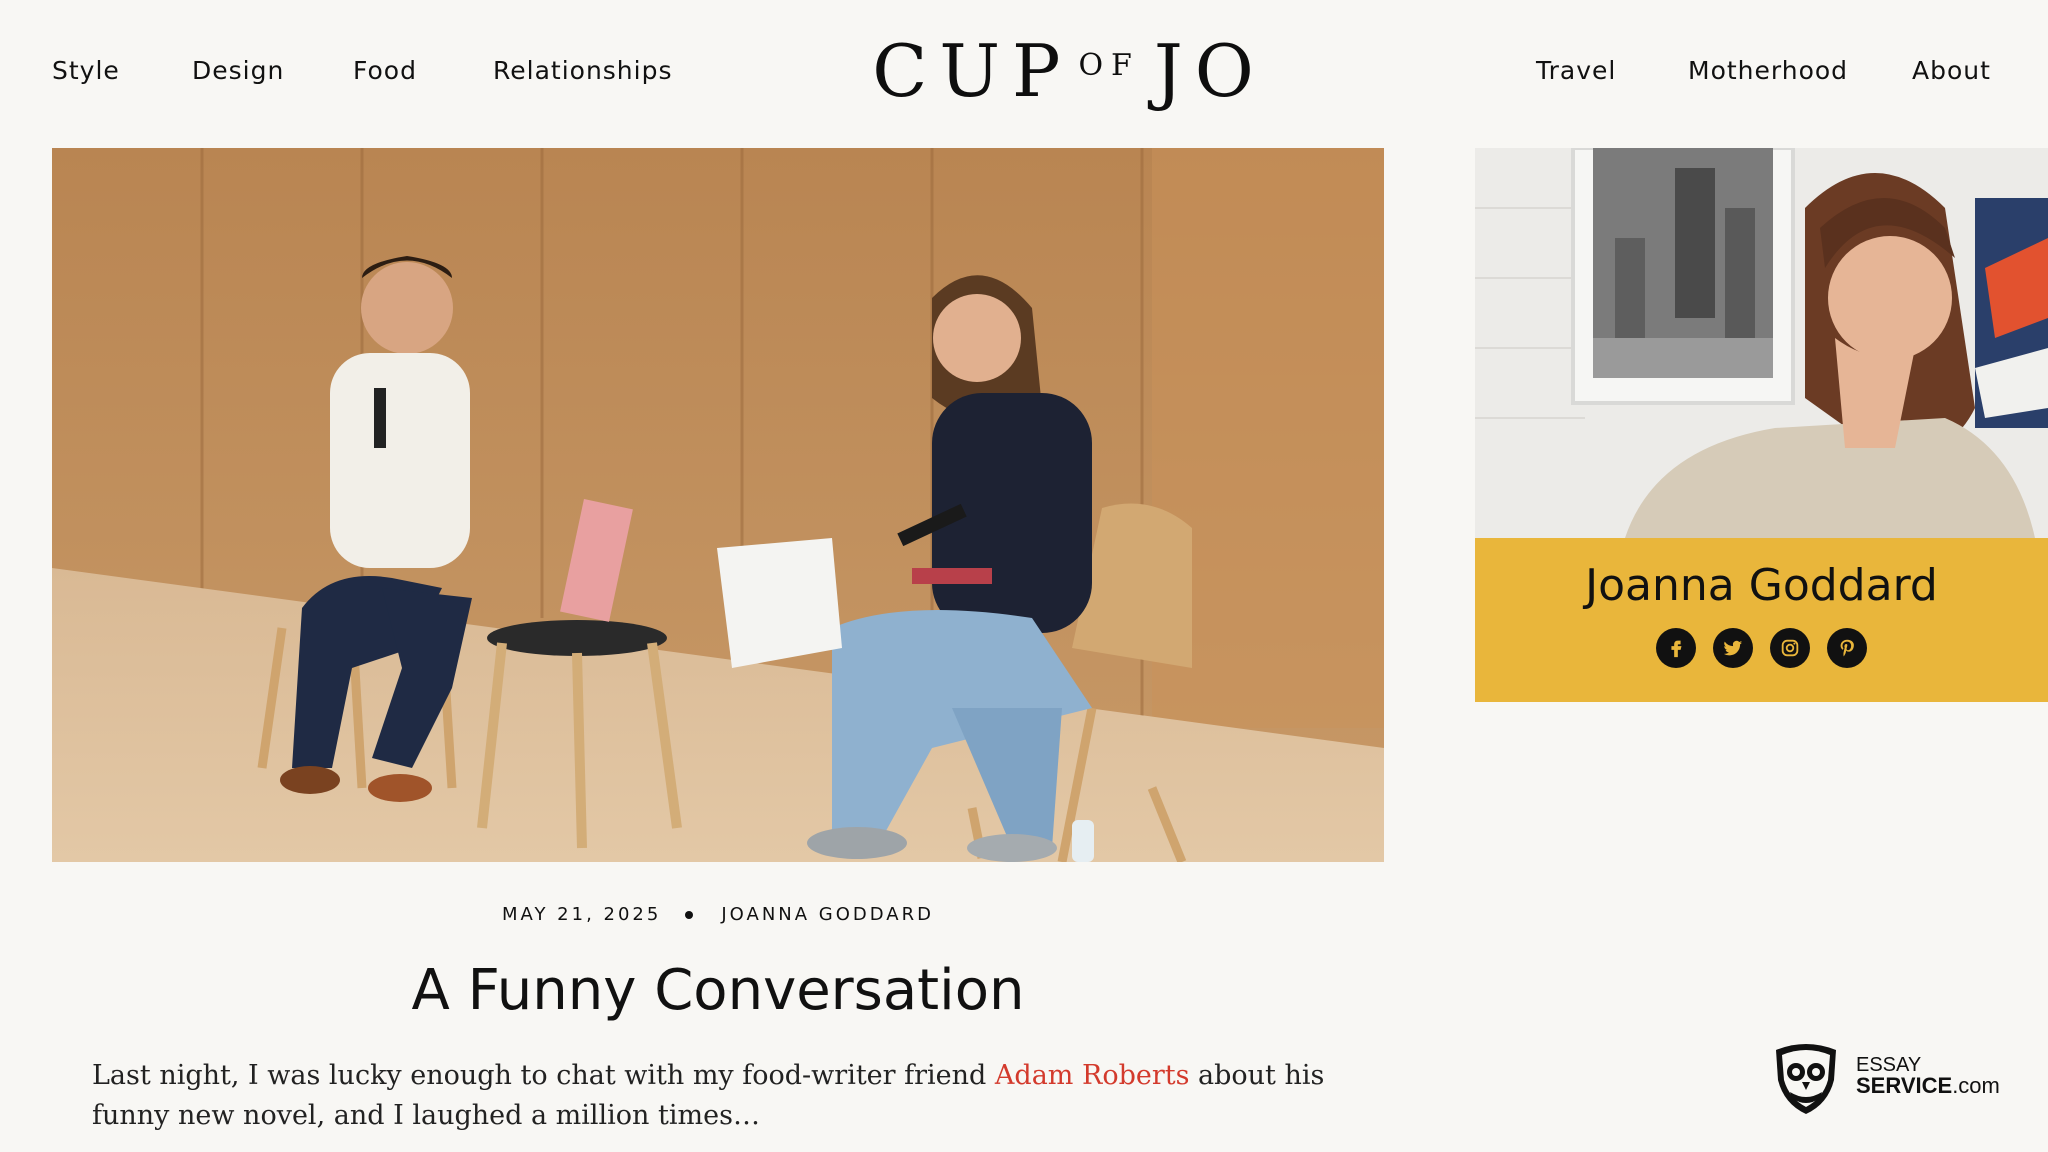  I want to click on meta-separator-dot, so click(689, 914).